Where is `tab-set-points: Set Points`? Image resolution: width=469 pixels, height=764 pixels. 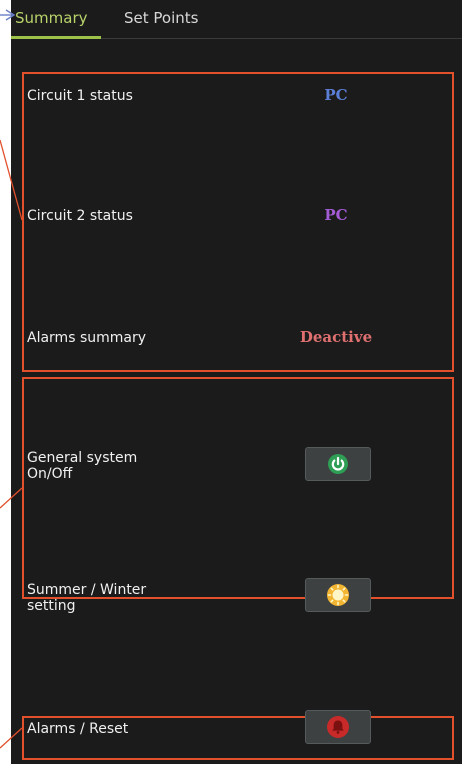 tab-set-points: Set Points is located at coordinates (161, 18).